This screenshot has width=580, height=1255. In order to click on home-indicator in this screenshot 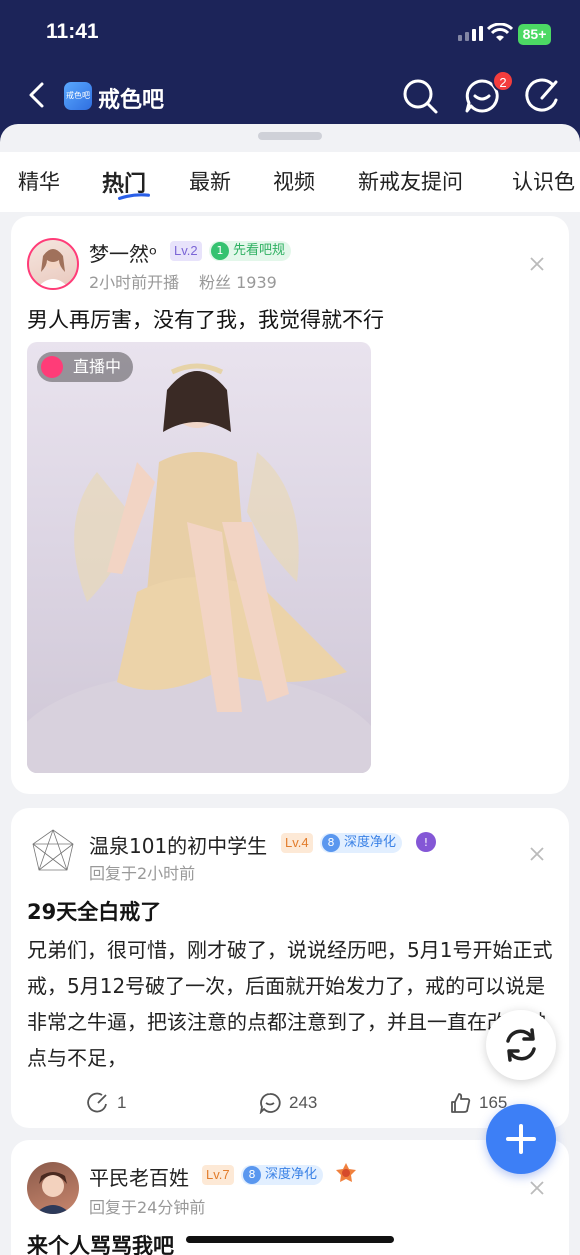, I will do `click(290, 1239)`.